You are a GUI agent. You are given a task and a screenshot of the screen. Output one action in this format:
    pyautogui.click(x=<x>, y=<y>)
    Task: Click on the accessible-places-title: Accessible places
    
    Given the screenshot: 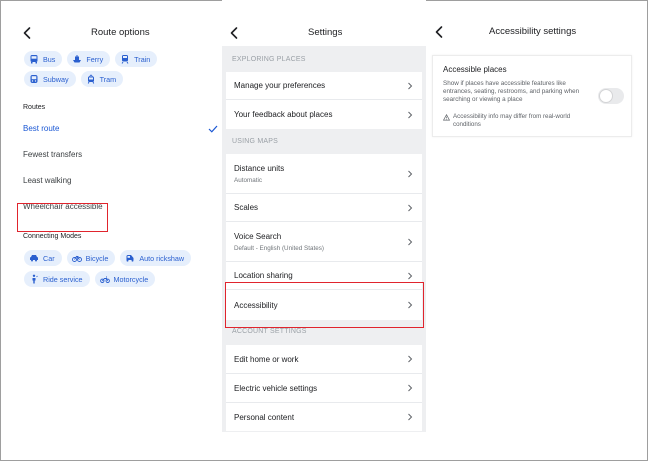 What is the action you would take?
    pyautogui.click(x=475, y=69)
    